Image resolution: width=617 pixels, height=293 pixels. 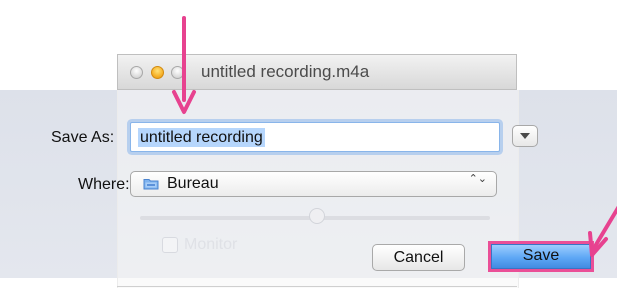 What do you see at coordinates (170, 245) in the screenshot?
I see `monitor-checkbox` at bounding box center [170, 245].